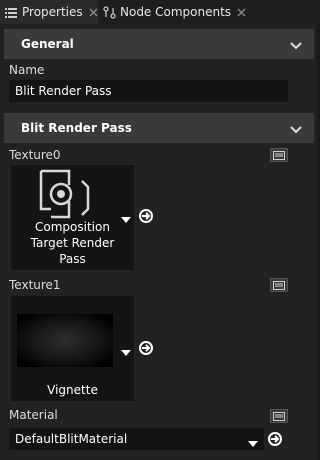 The width and height of the screenshot is (320, 460). What do you see at coordinates (72, 348) in the screenshot?
I see `texture1-thumbnail: Vignette` at bounding box center [72, 348].